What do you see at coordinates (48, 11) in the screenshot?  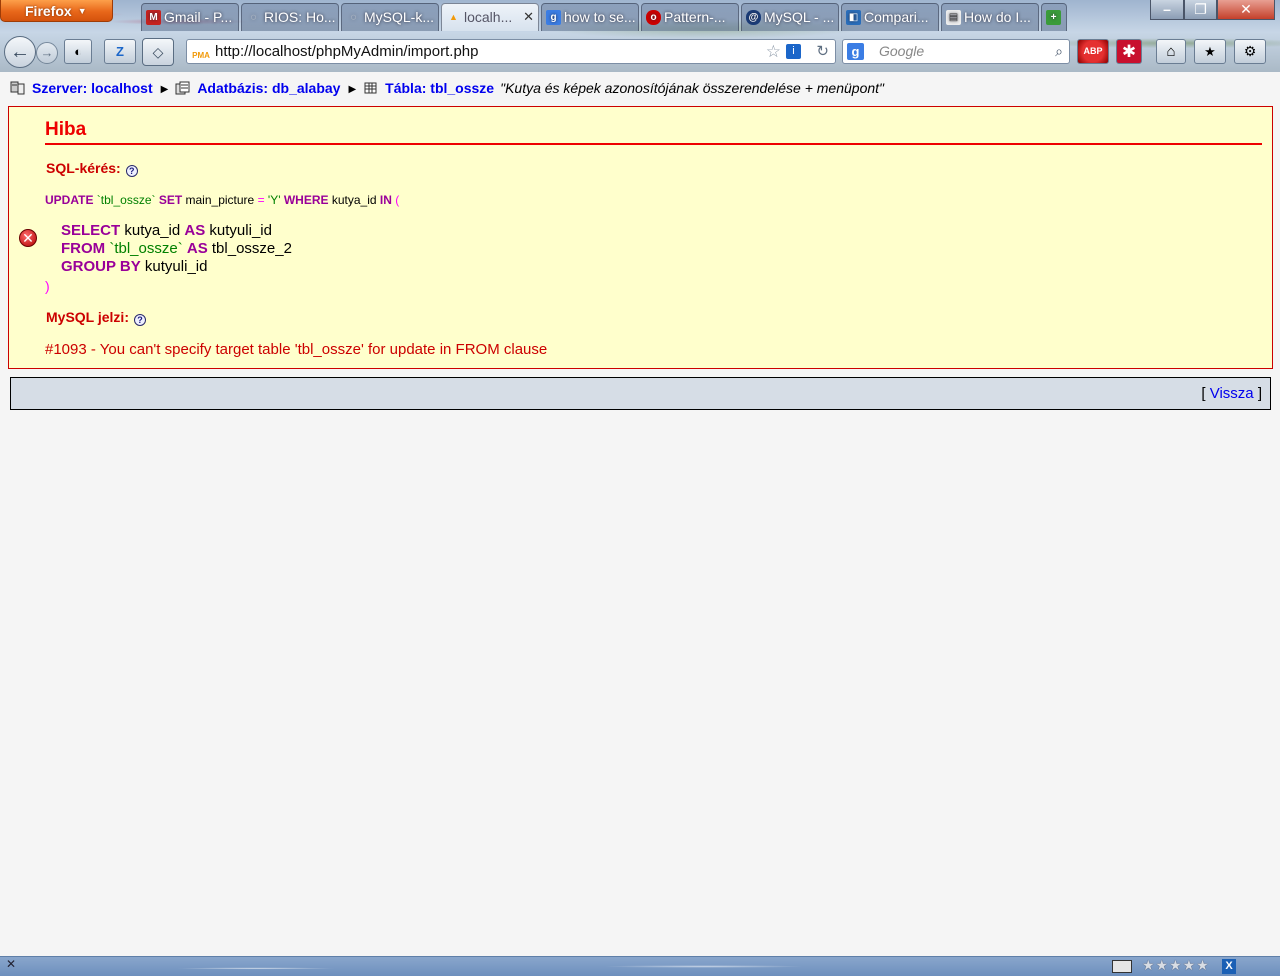 I see `firefox-menu-label: Firefox` at bounding box center [48, 11].